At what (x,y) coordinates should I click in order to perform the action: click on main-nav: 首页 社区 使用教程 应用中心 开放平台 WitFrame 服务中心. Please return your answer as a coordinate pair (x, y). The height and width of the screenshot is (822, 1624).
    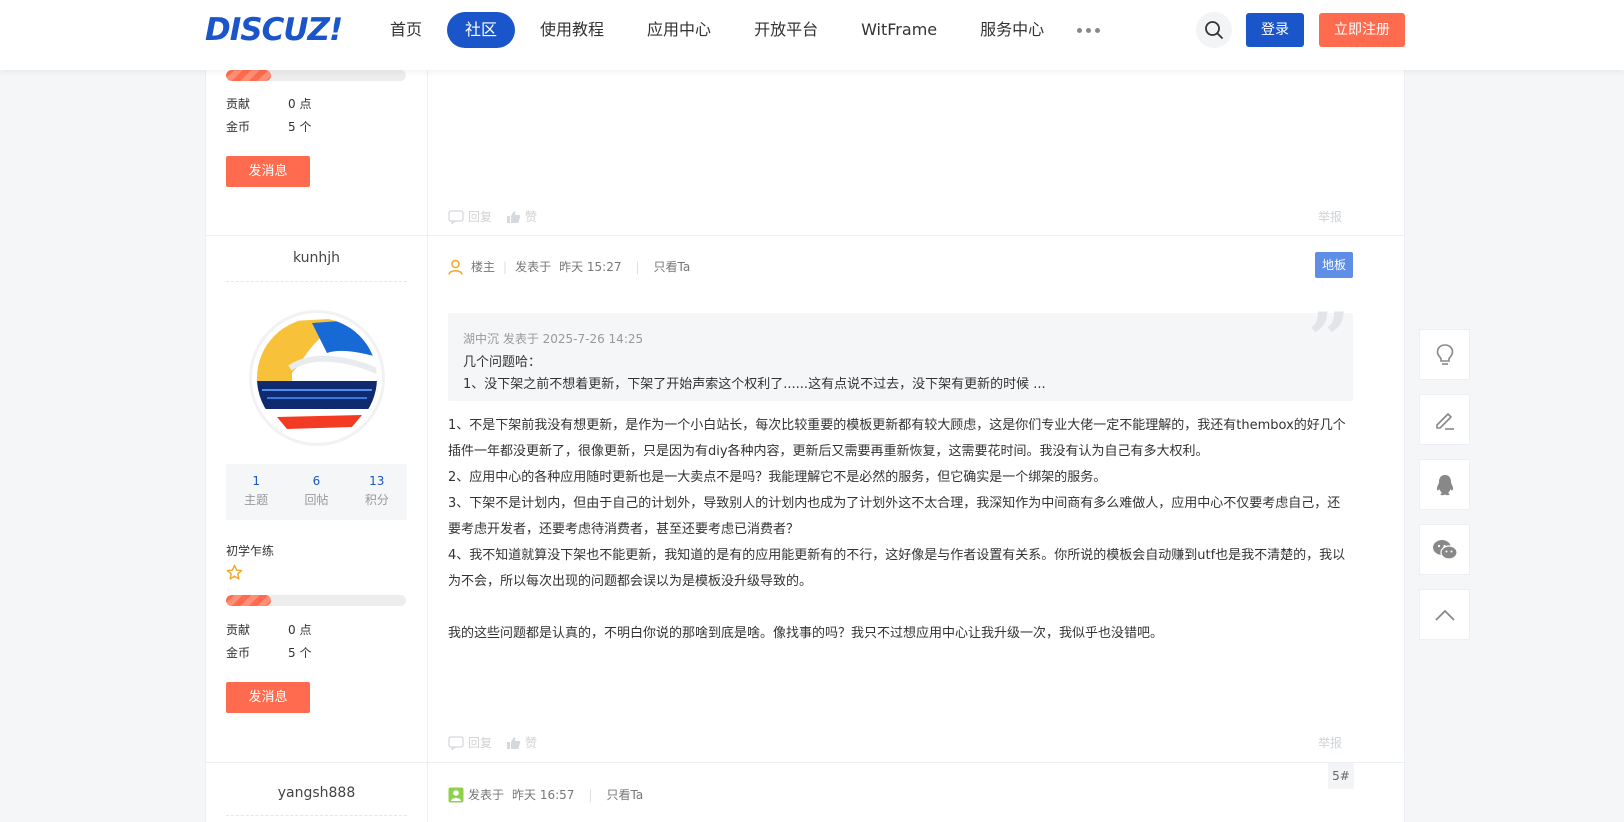
    Looking at the image, I should click on (737, 30).